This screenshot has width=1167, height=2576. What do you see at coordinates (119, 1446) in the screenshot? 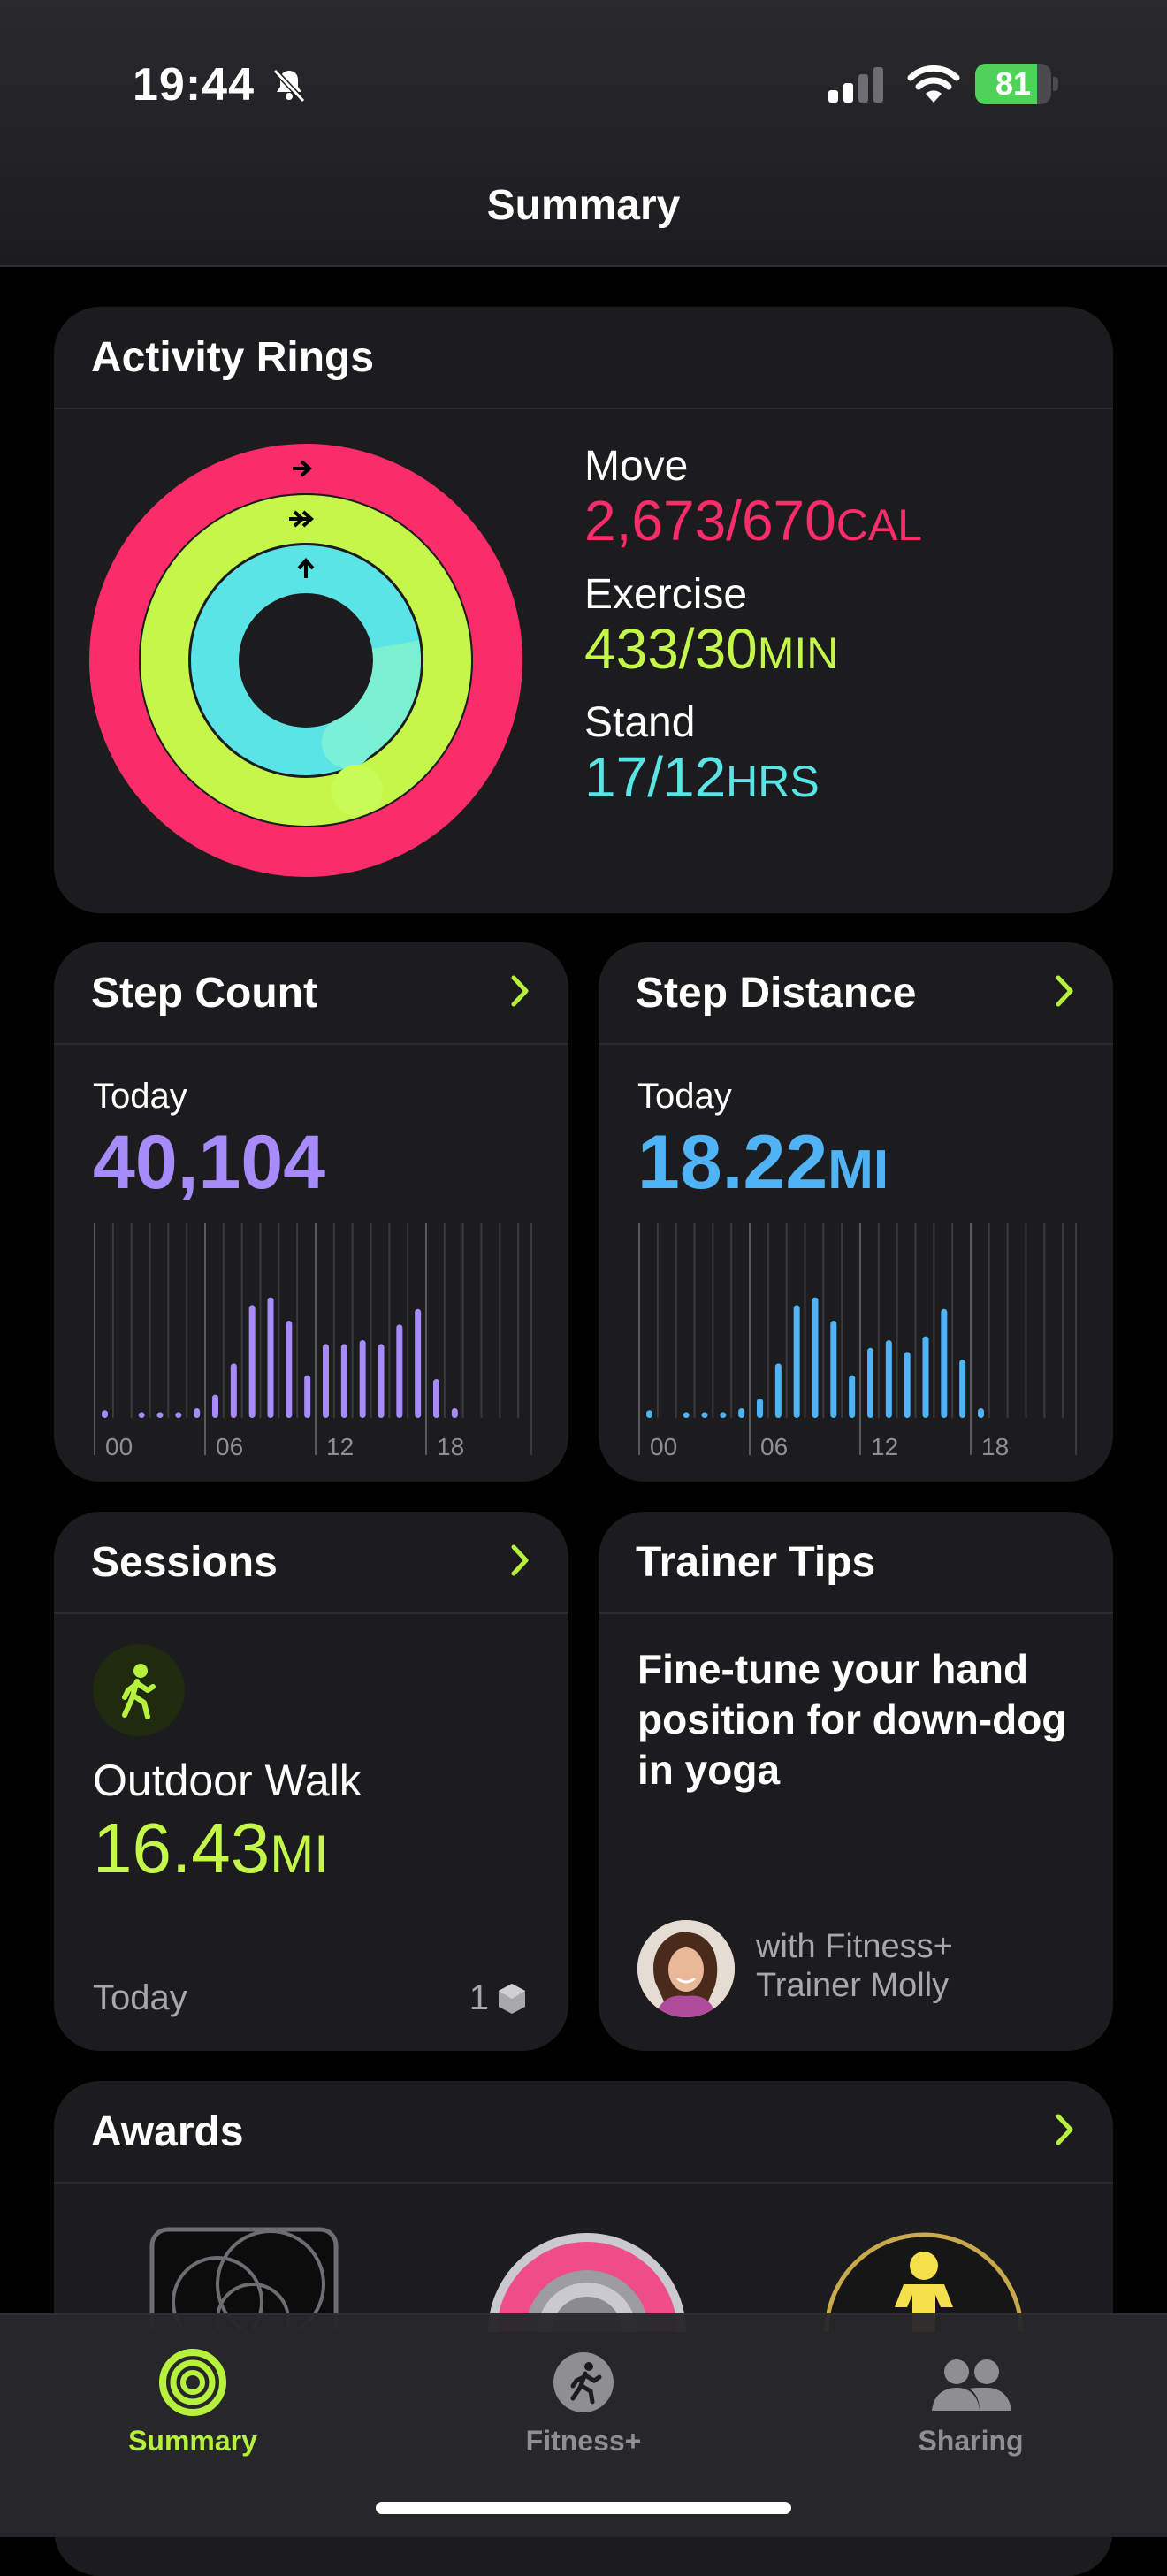
I see `step-count-chart-tick-label: 00` at bounding box center [119, 1446].